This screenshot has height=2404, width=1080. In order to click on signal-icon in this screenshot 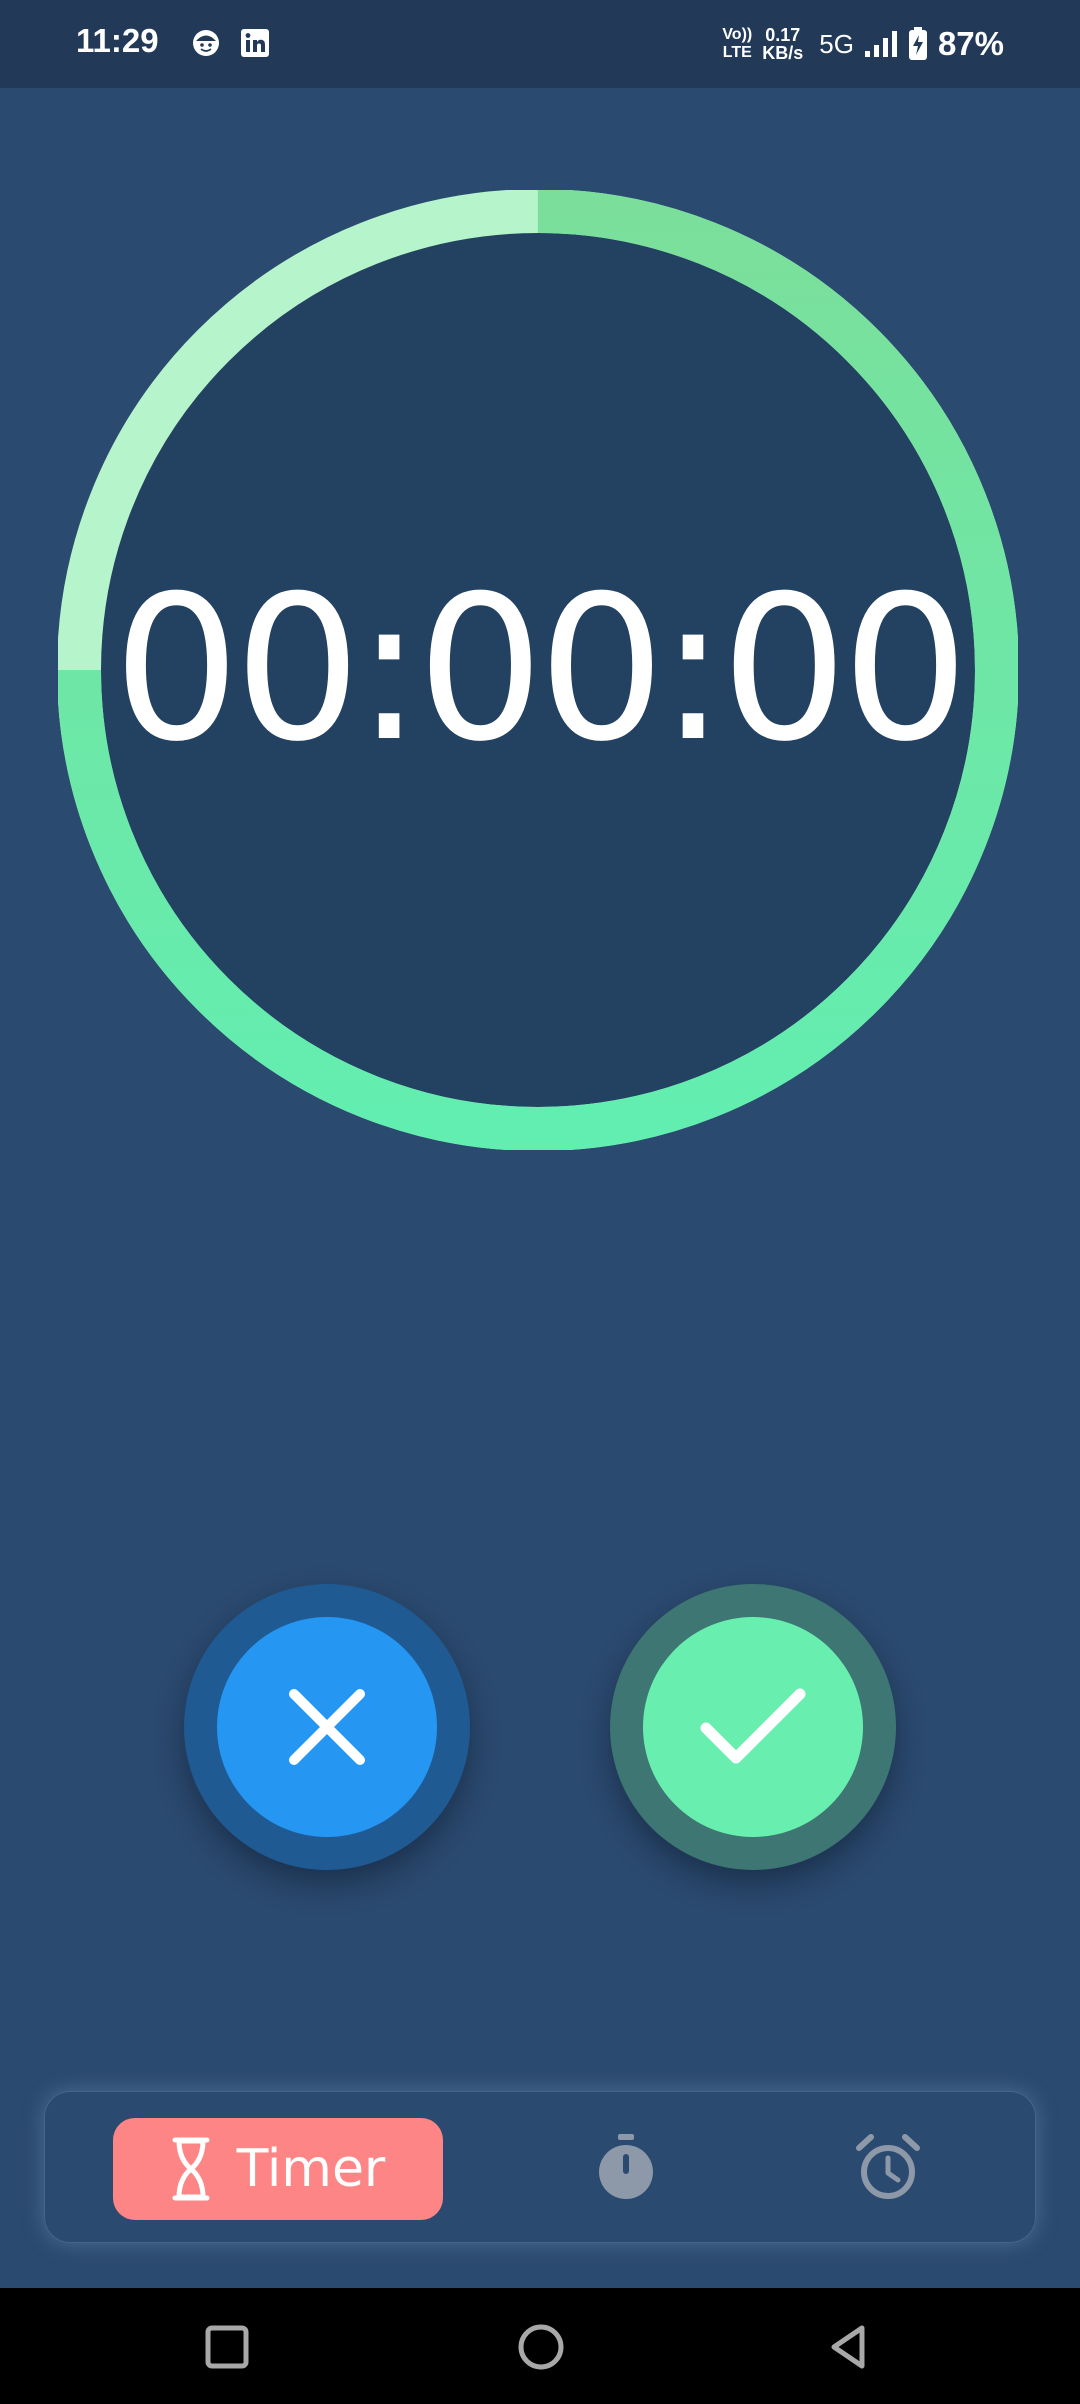, I will do `click(880, 44)`.